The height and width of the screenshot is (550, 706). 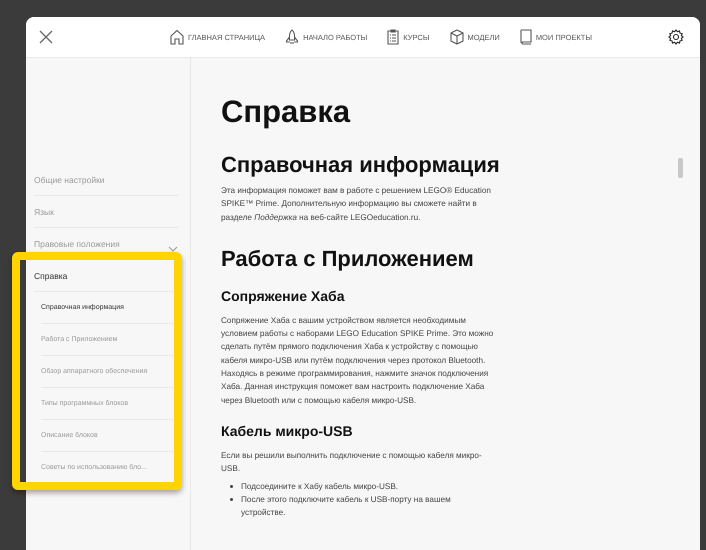 I want to click on paragraph: Эта информация поможет вам в работе с решением LEGO® Education SPIKE™ Prime. Дополнительную информацию вы сможете найти в разделе Поддержка на веб-сайте LEGOeducation.ru., so click(x=356, y=204).